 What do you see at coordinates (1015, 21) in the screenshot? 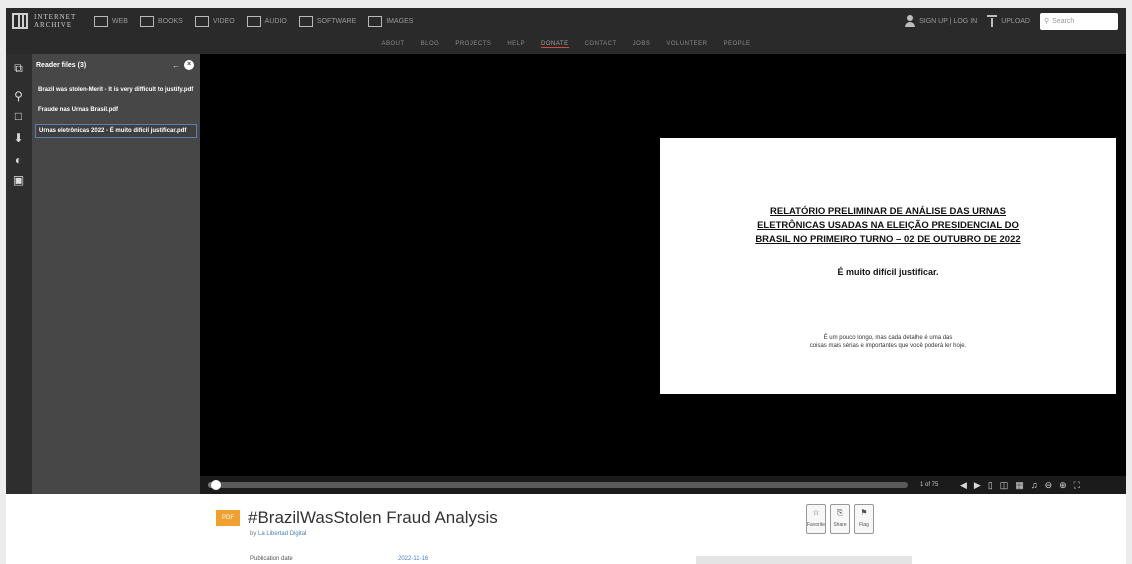
I see `upload-label: UPLOAD` at bounding box center [1015, 21].